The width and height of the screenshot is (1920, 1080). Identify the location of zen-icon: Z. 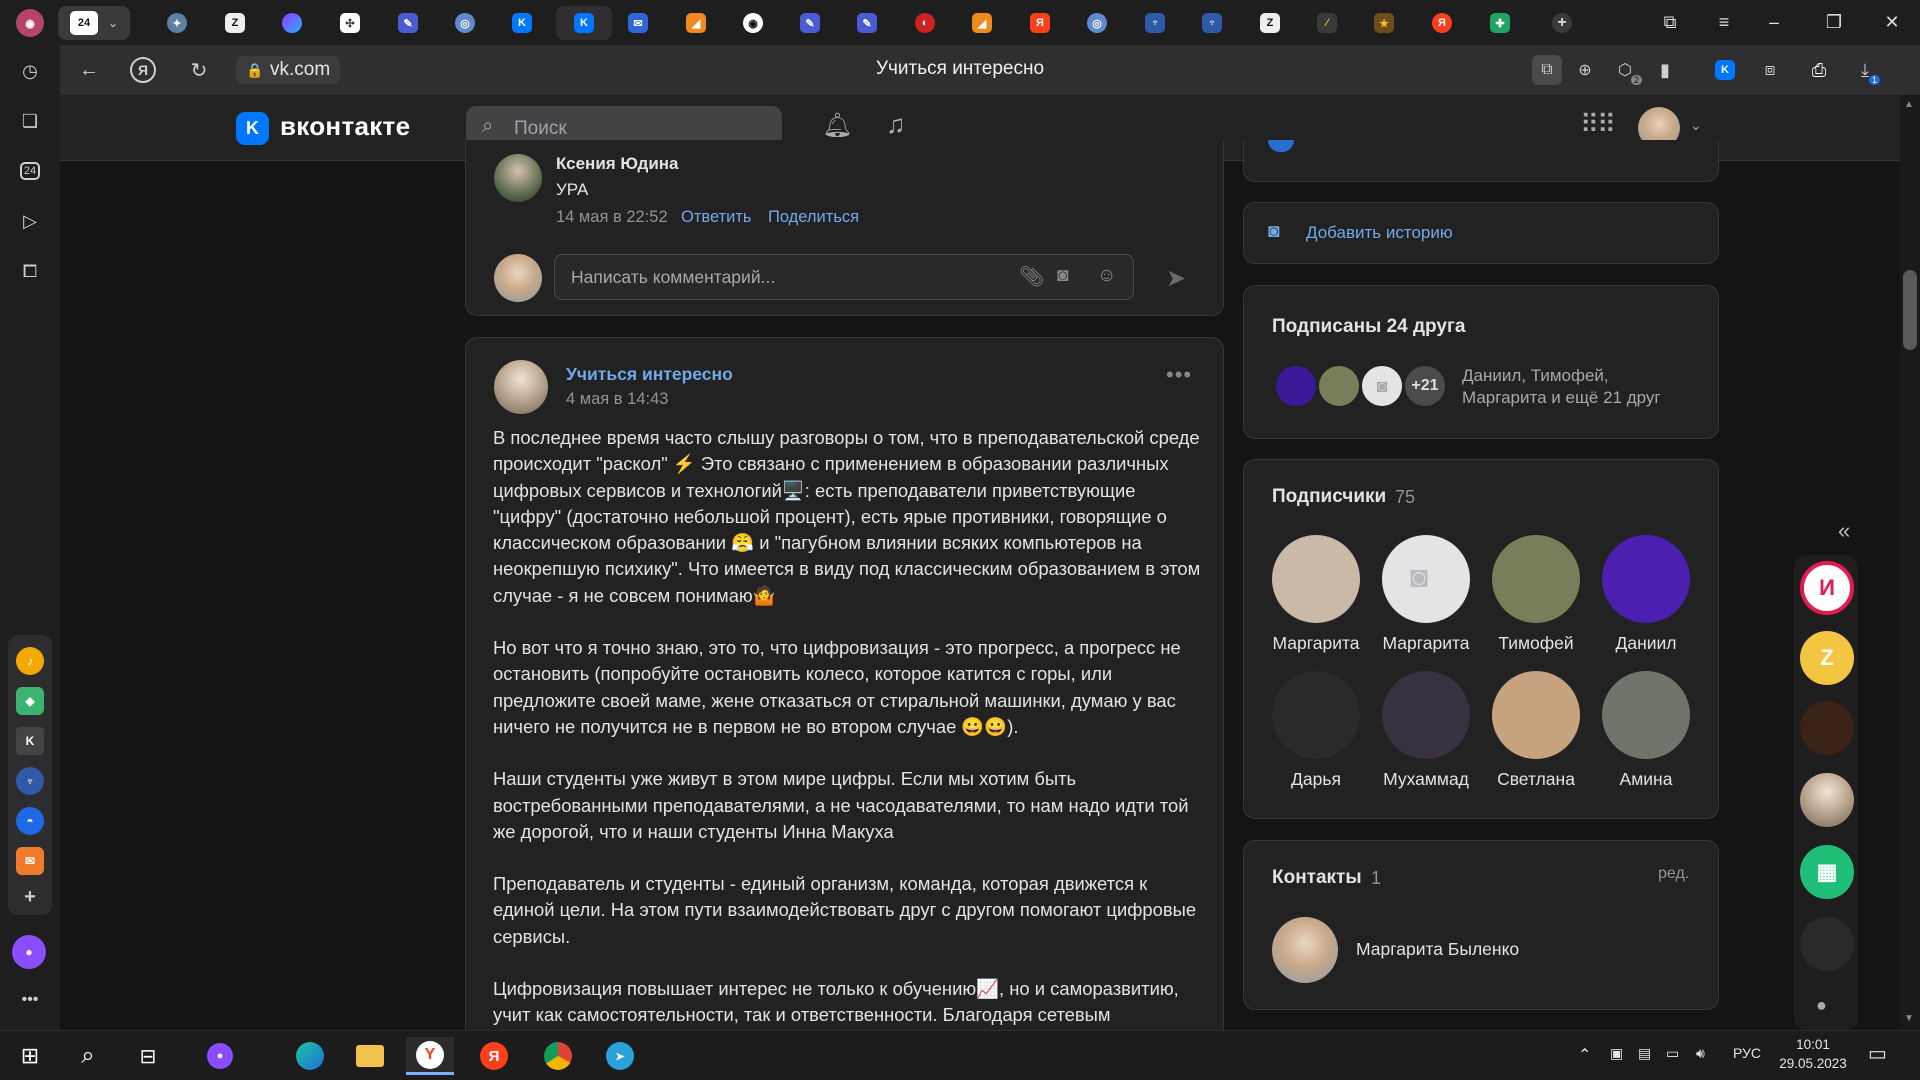
(1827, 658).